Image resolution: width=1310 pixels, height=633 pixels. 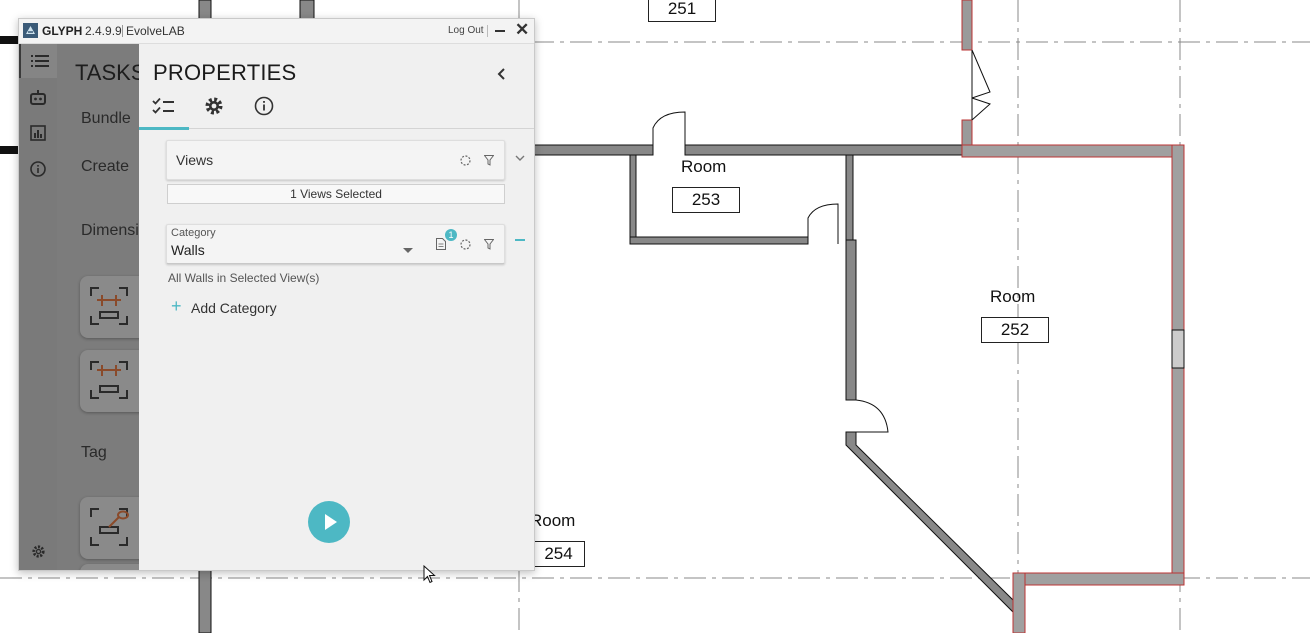 I want to click on close-button: ✕, so click(x=522, y=30).